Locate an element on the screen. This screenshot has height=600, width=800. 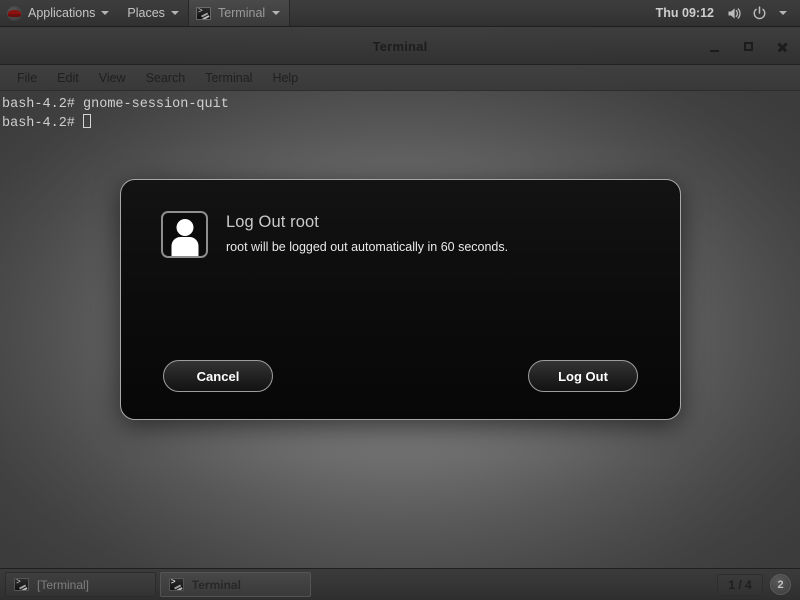
taskbar-item-terminal-active: Terminal is located at coordinates (235, 584).